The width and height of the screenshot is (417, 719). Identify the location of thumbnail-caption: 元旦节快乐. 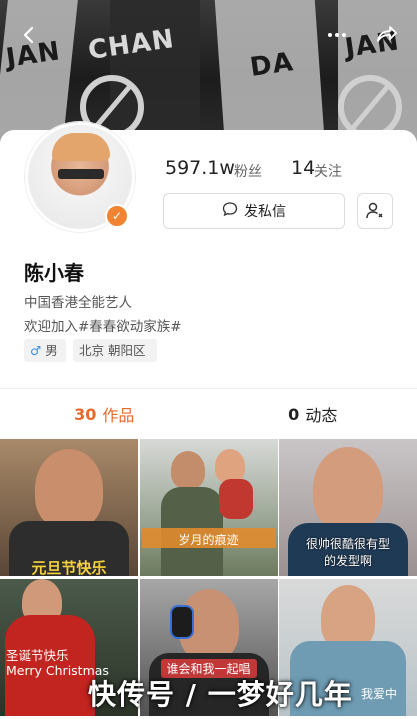
(69, 567).